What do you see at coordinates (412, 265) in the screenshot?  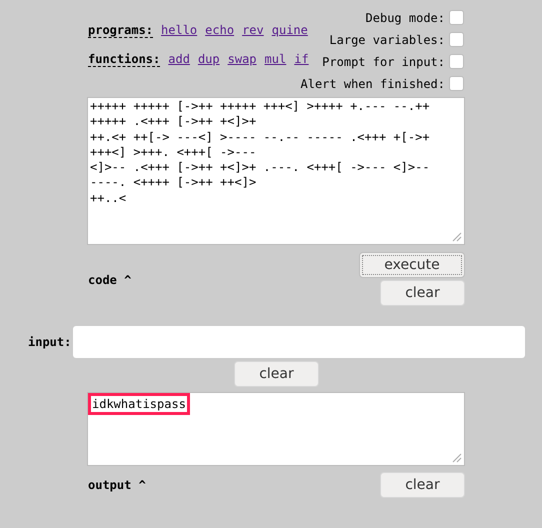 I see `clear-button: execute` at bounding box center [412, 265].